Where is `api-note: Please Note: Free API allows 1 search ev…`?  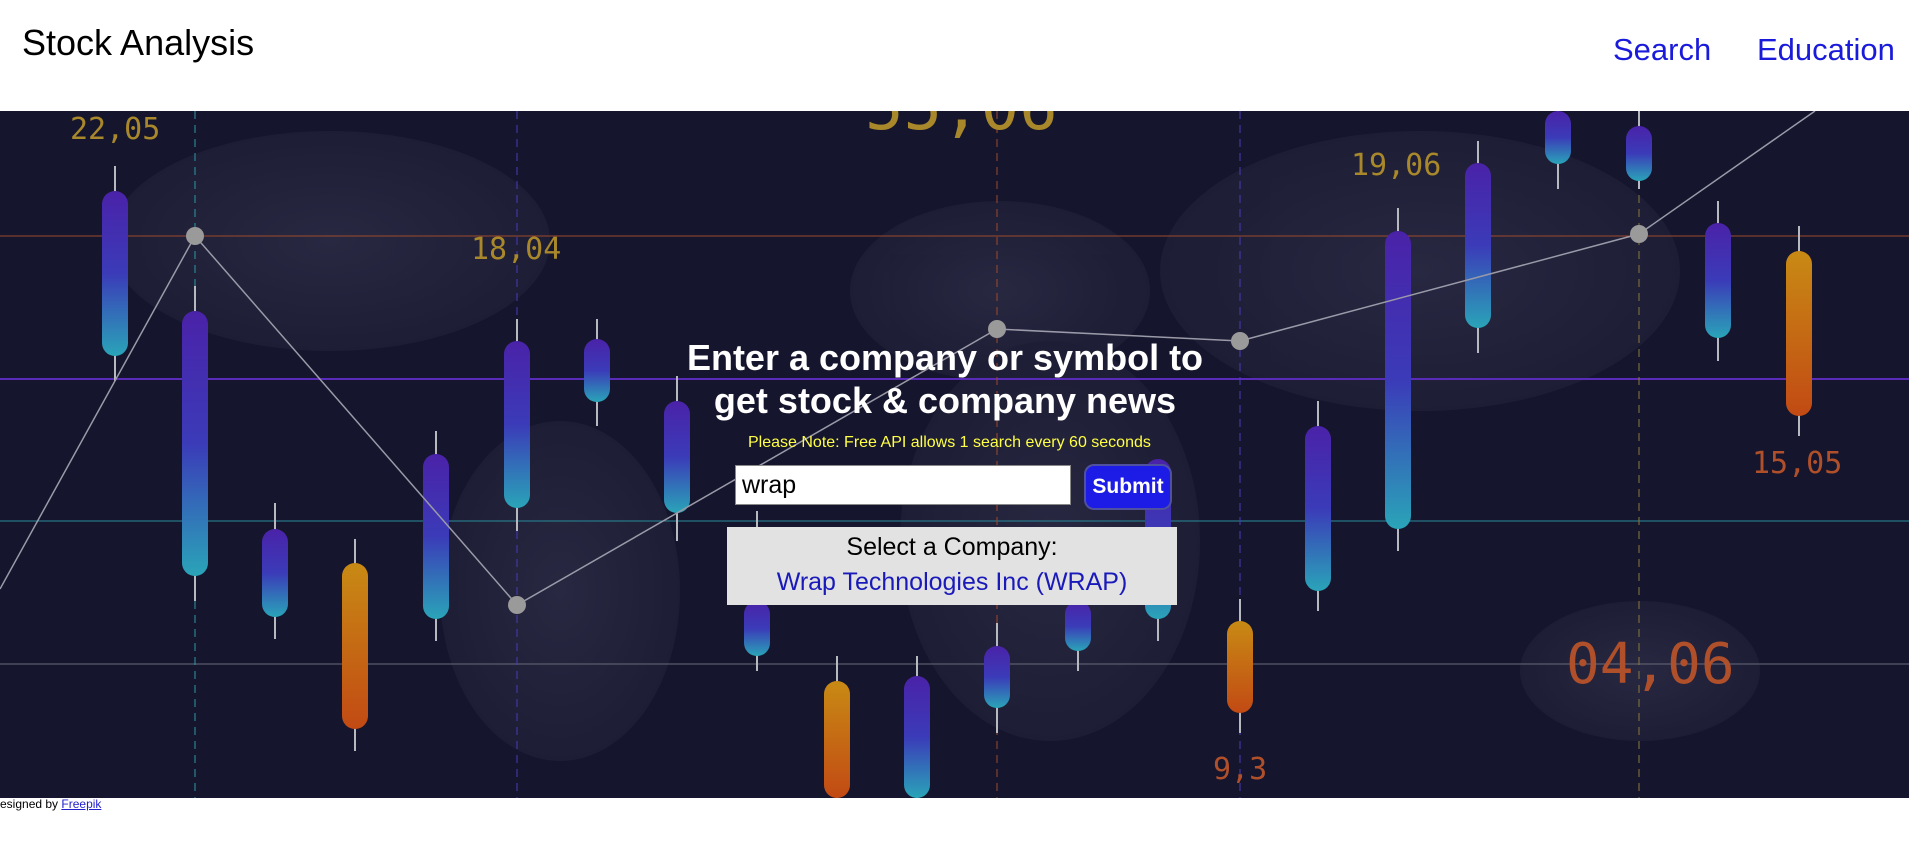 api-note: Please Note: Free API allows 1 search ev… is located at coordinates (949, 442).